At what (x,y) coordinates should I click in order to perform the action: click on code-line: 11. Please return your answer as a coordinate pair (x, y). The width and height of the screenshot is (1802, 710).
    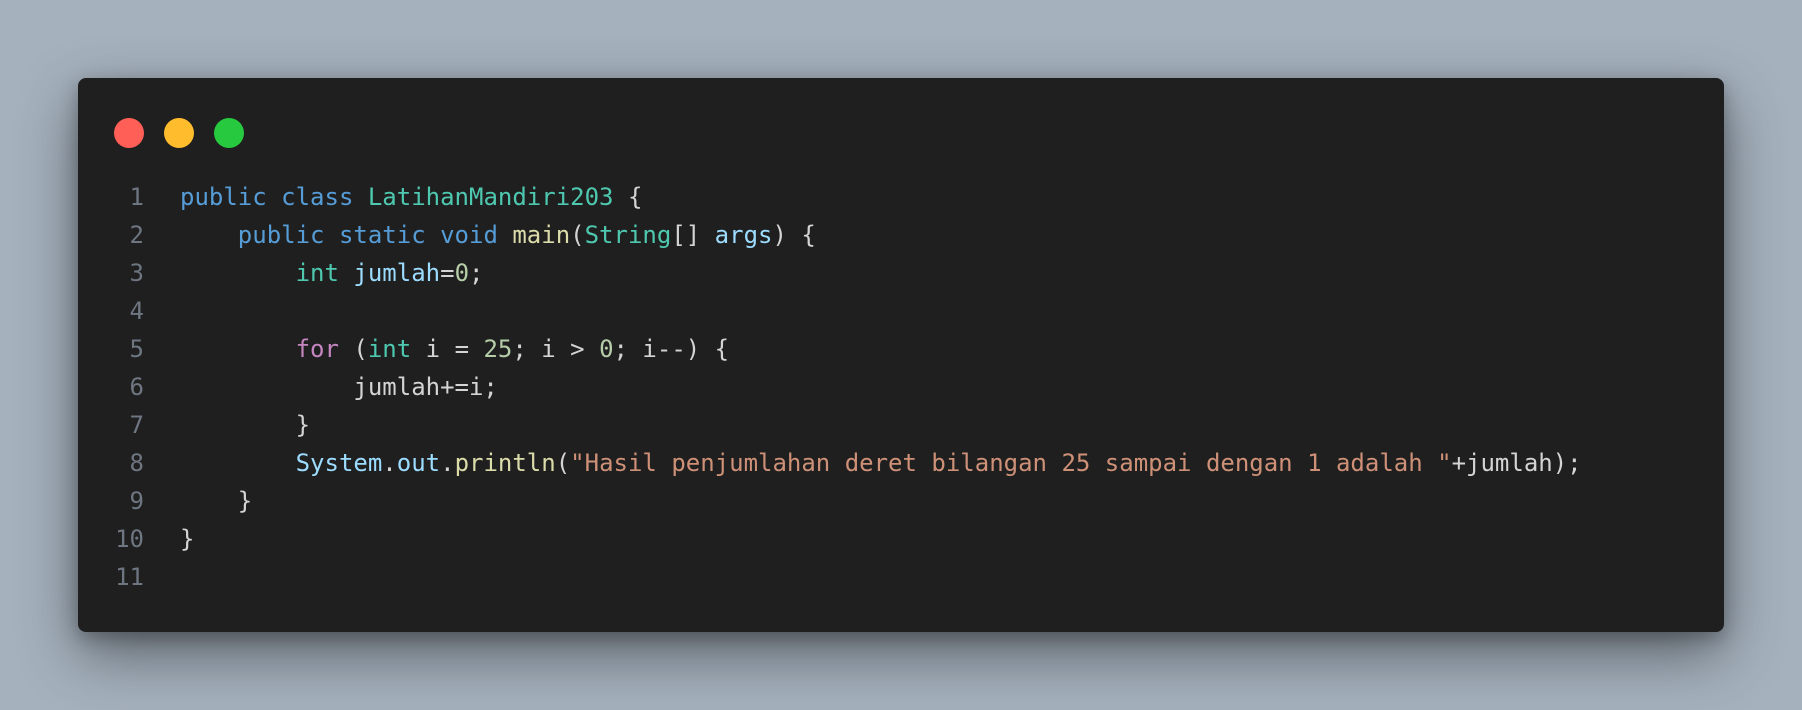
    Looking at the image, I should click on (901, 577).